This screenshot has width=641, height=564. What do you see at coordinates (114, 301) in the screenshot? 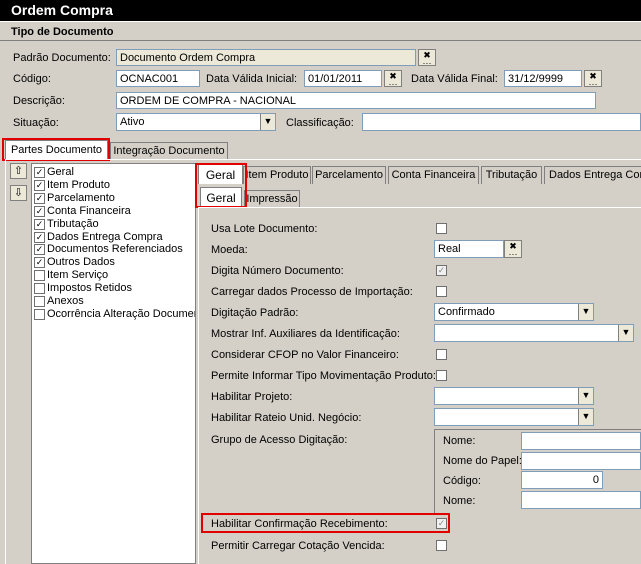
I see `tree-item: Anexos` at bounding box center [114, 301].